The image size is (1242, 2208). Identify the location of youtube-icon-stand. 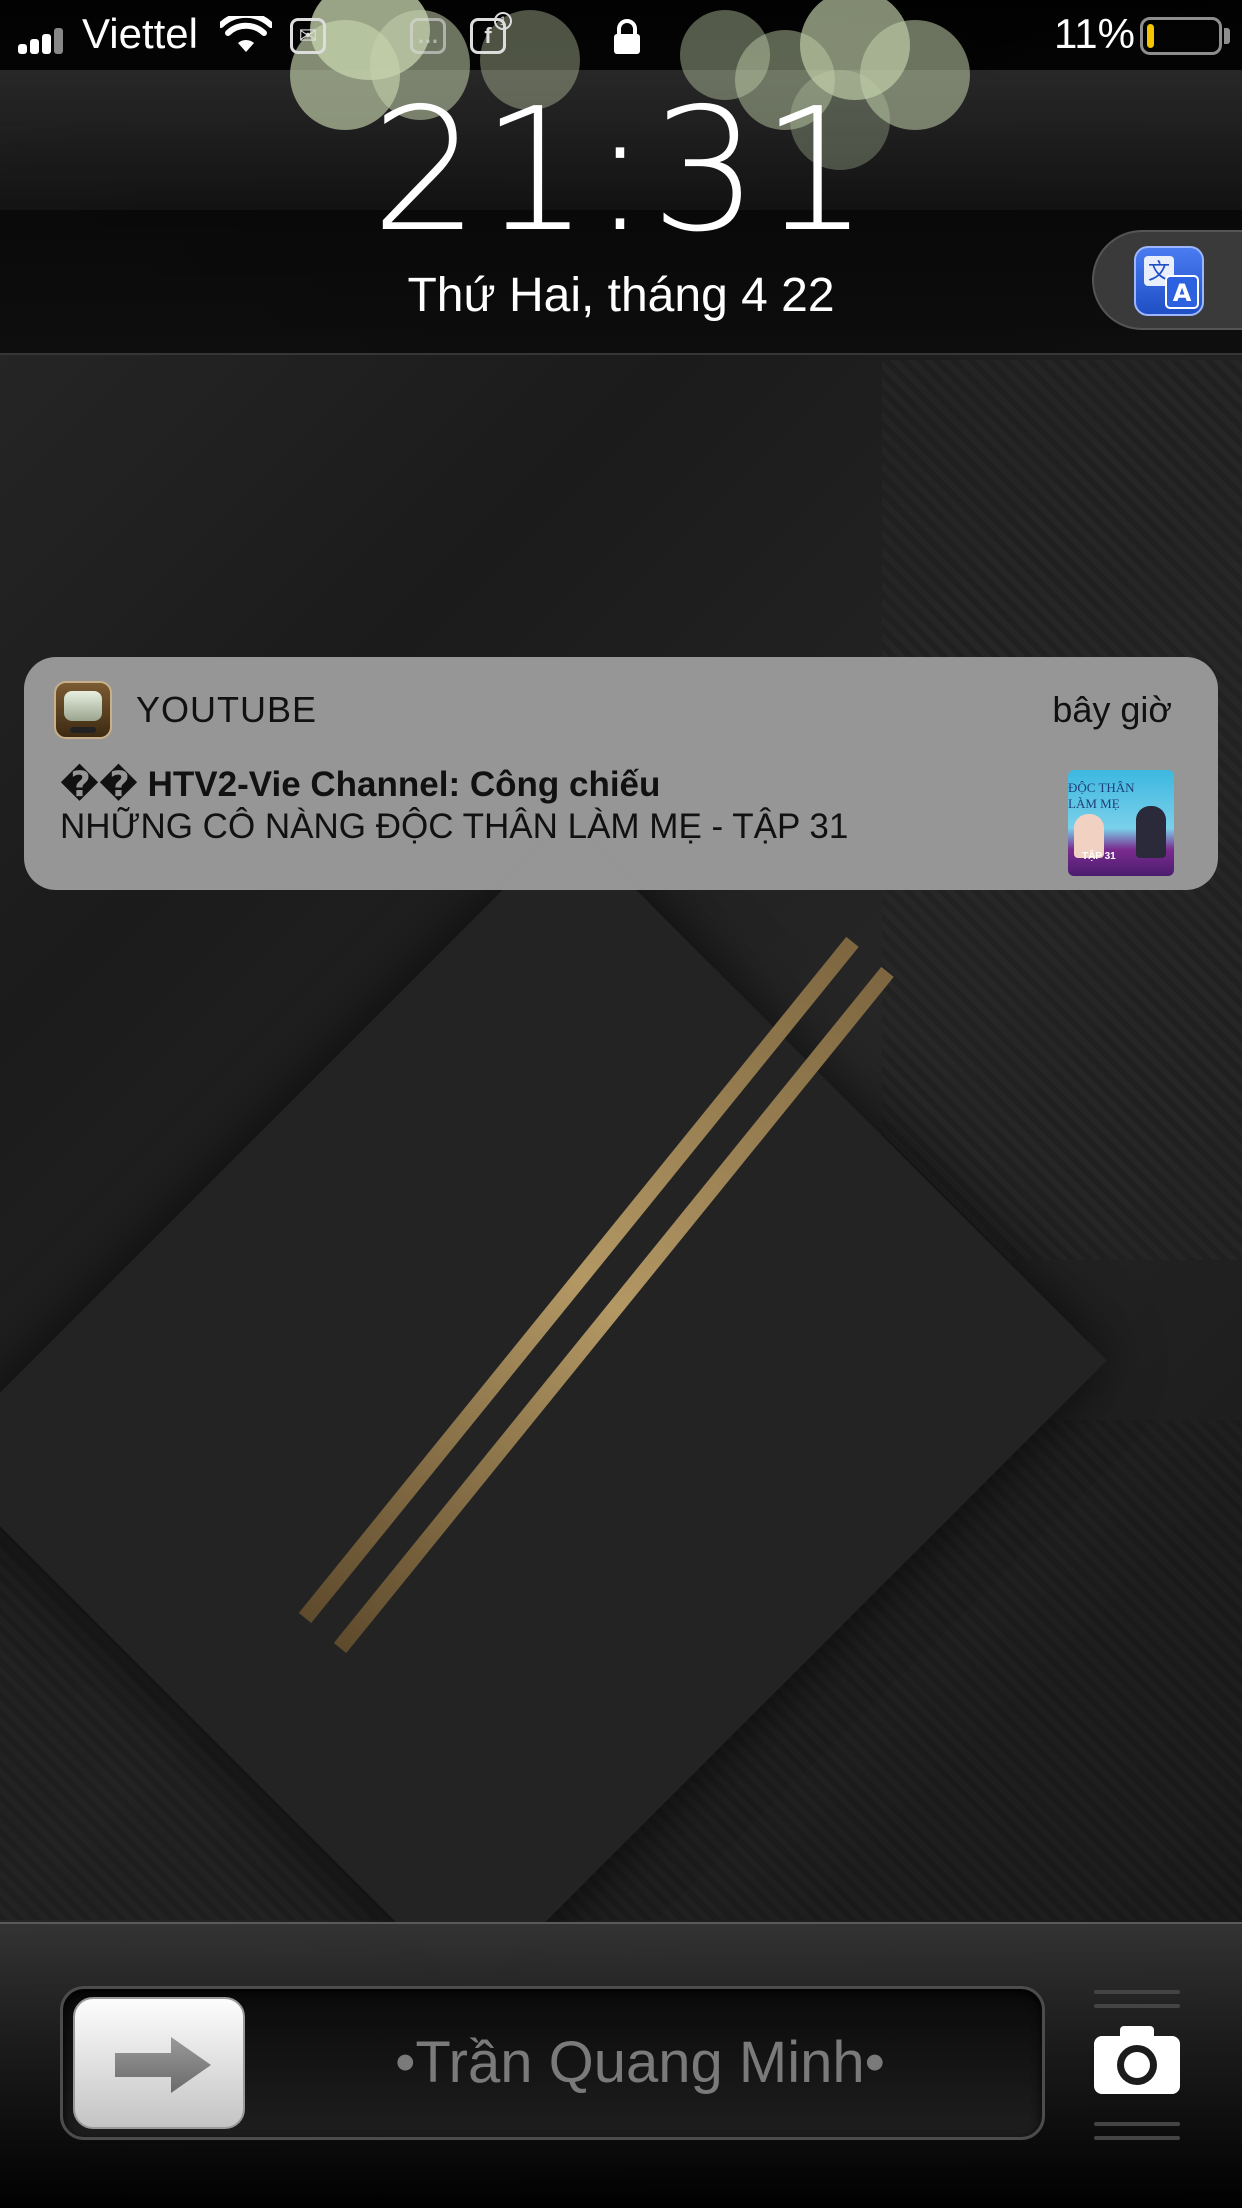
(83, 730).